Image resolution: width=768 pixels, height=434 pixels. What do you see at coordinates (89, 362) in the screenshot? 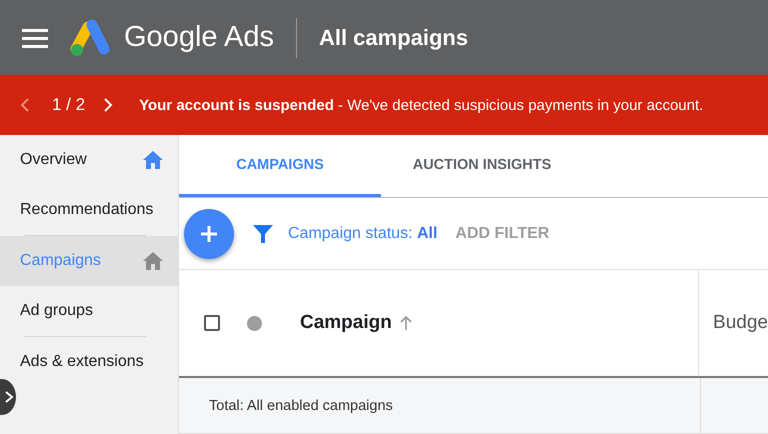
I see `sidebar-item: Ads & extensions` at bounding box center [89, 362].